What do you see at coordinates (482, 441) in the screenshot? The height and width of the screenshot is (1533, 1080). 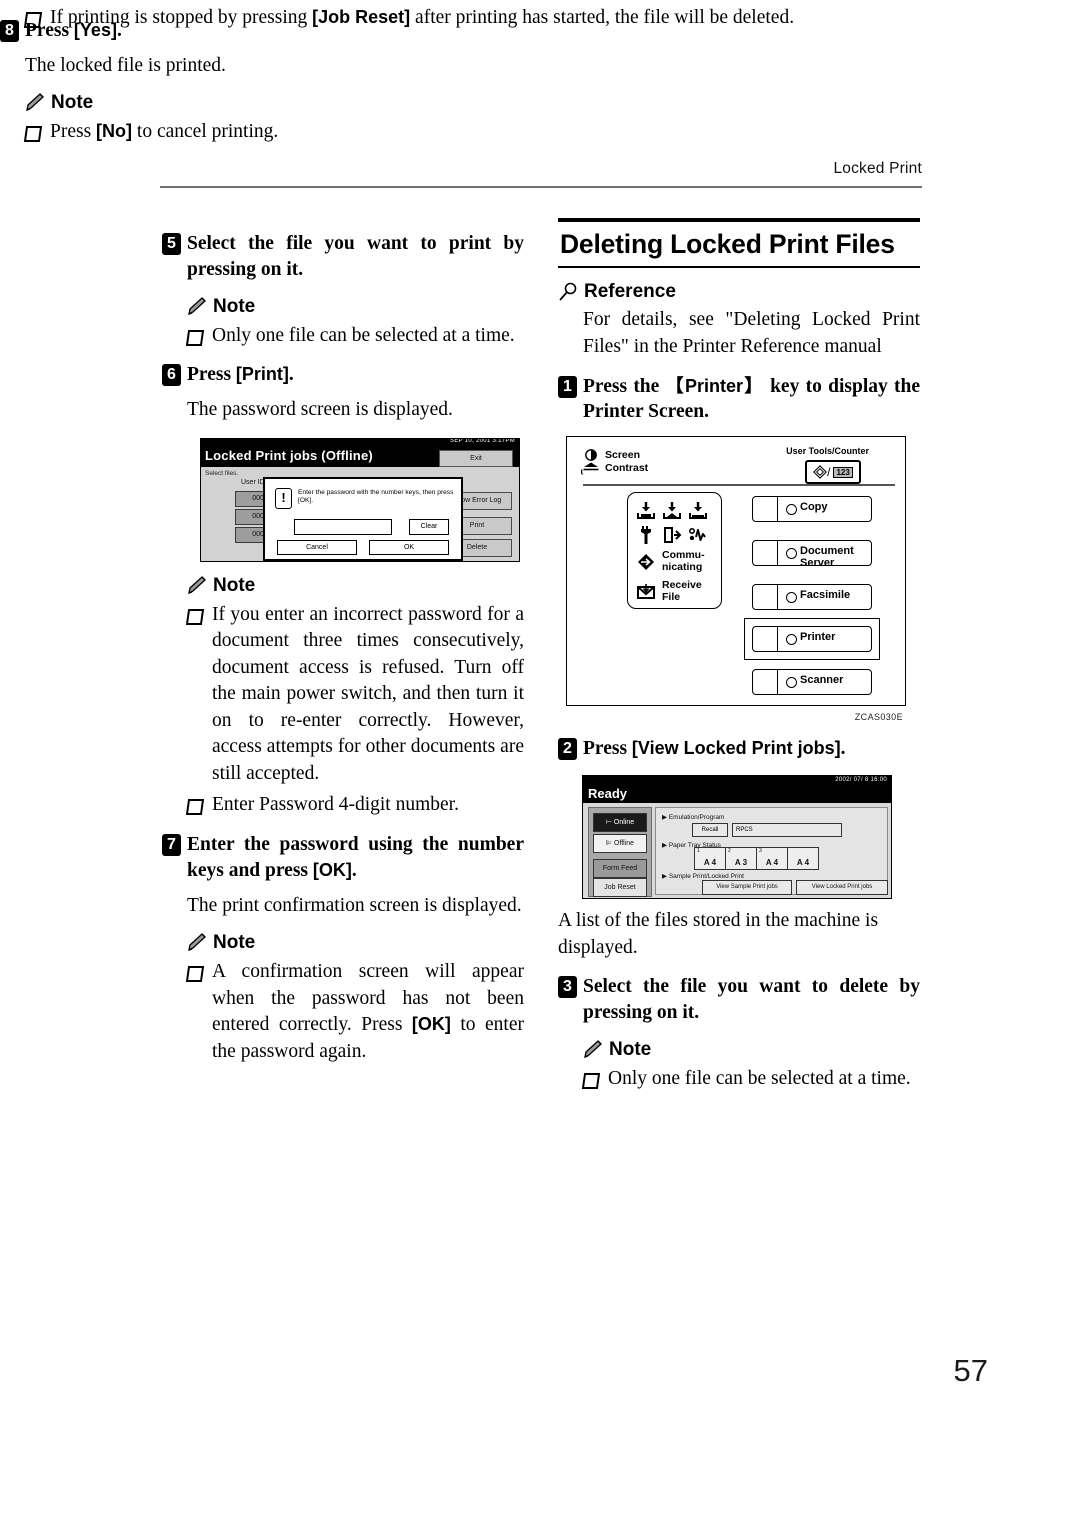 I see `figure1-date: SEP 10, 2001 3:17PM` at bounding box center [482, 441].